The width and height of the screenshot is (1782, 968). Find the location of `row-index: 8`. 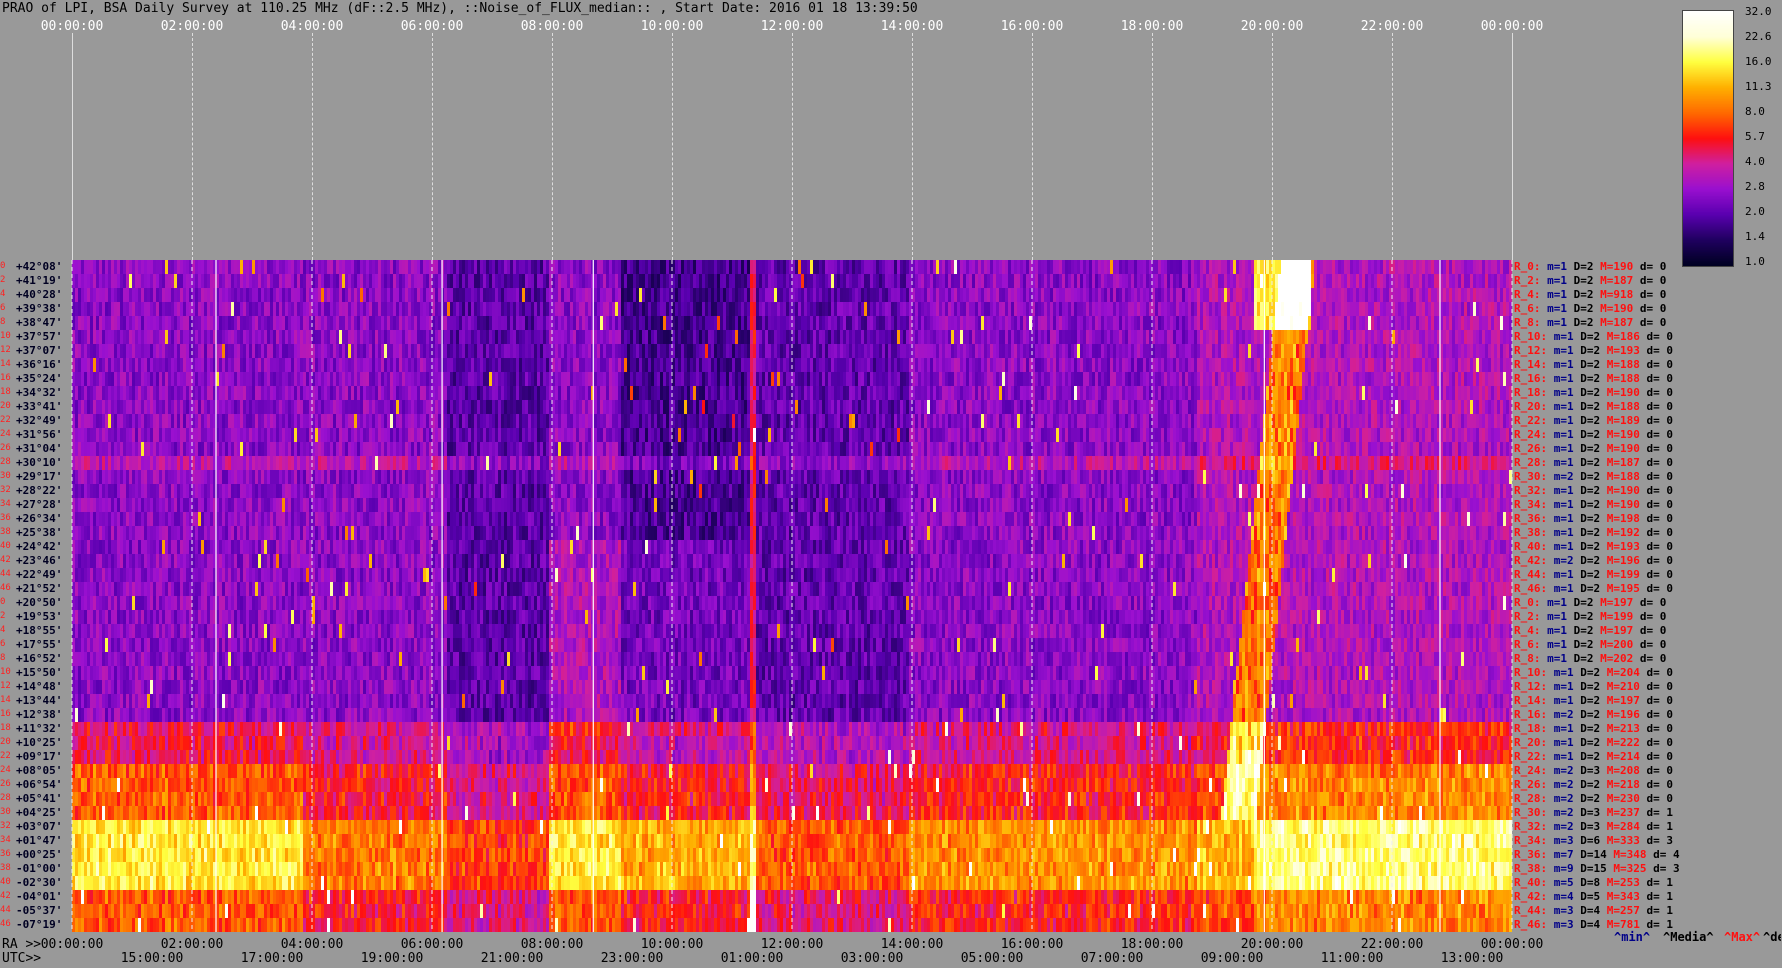

row-index: 8 is located at coordinates (3, 658).